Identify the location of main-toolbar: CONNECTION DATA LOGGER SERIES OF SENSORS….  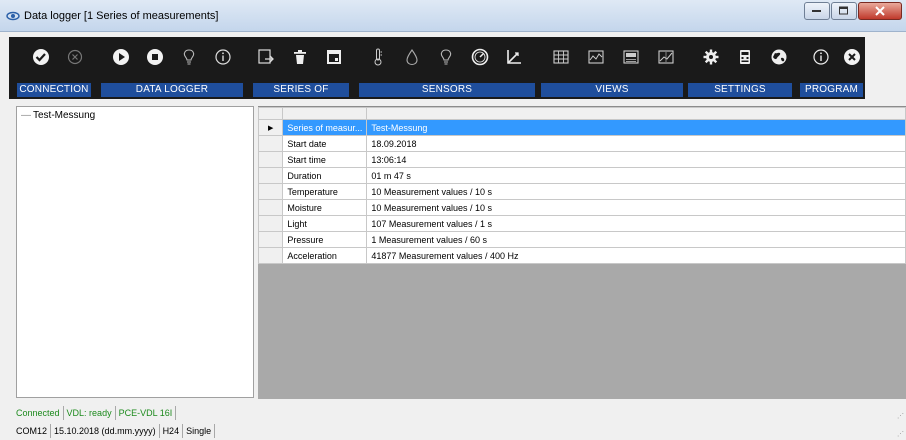
(437, 68).